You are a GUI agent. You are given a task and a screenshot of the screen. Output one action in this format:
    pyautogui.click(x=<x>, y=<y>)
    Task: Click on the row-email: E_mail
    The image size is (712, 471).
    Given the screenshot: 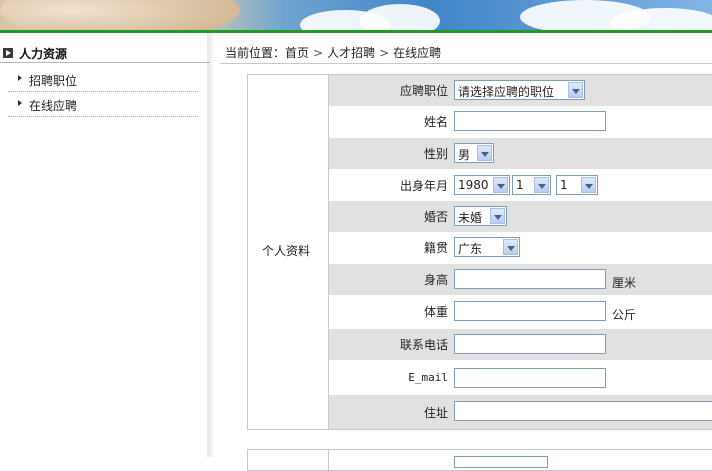 What is the action you would take?
    pyautogui.click(x=520, y=378)
    